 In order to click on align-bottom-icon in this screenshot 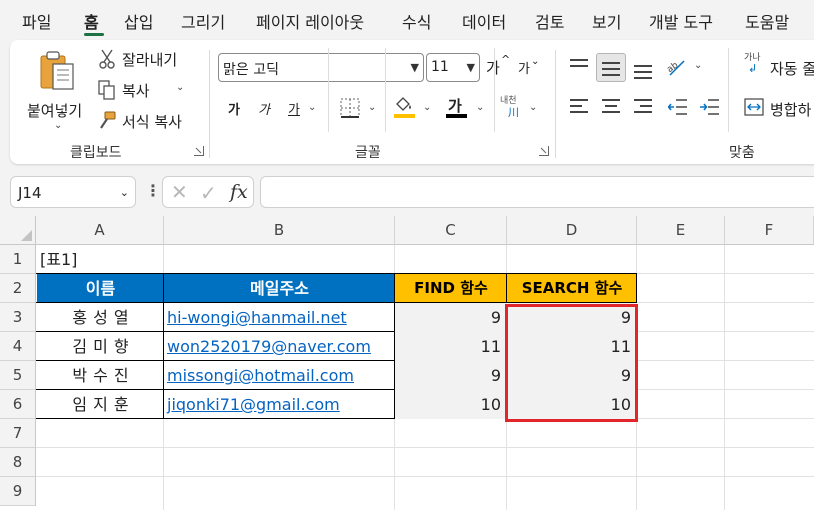, I will do `click(643, 74)`.